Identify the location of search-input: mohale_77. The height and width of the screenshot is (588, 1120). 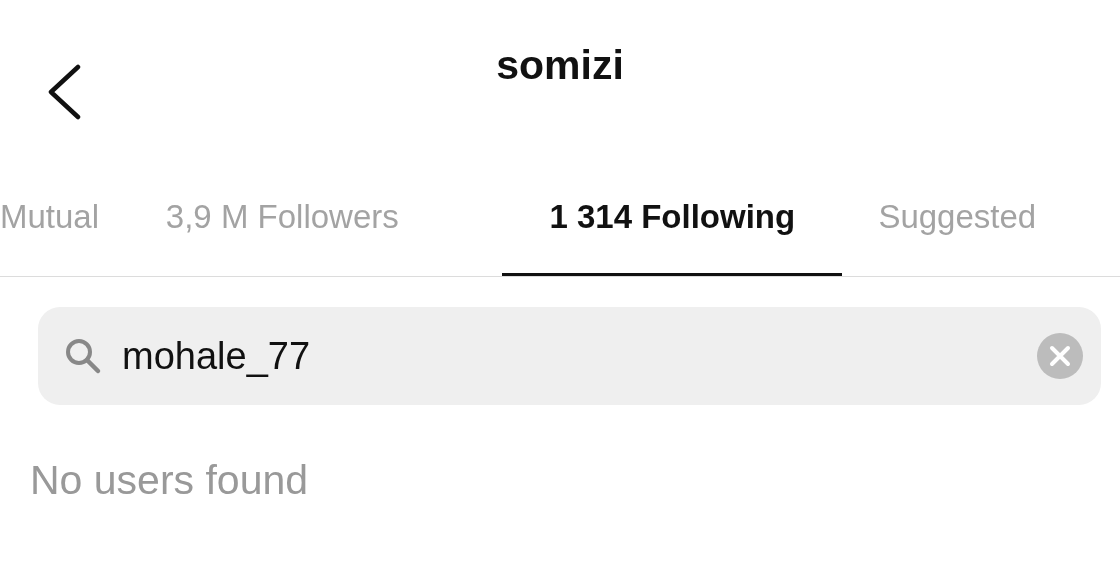
(569, 356).